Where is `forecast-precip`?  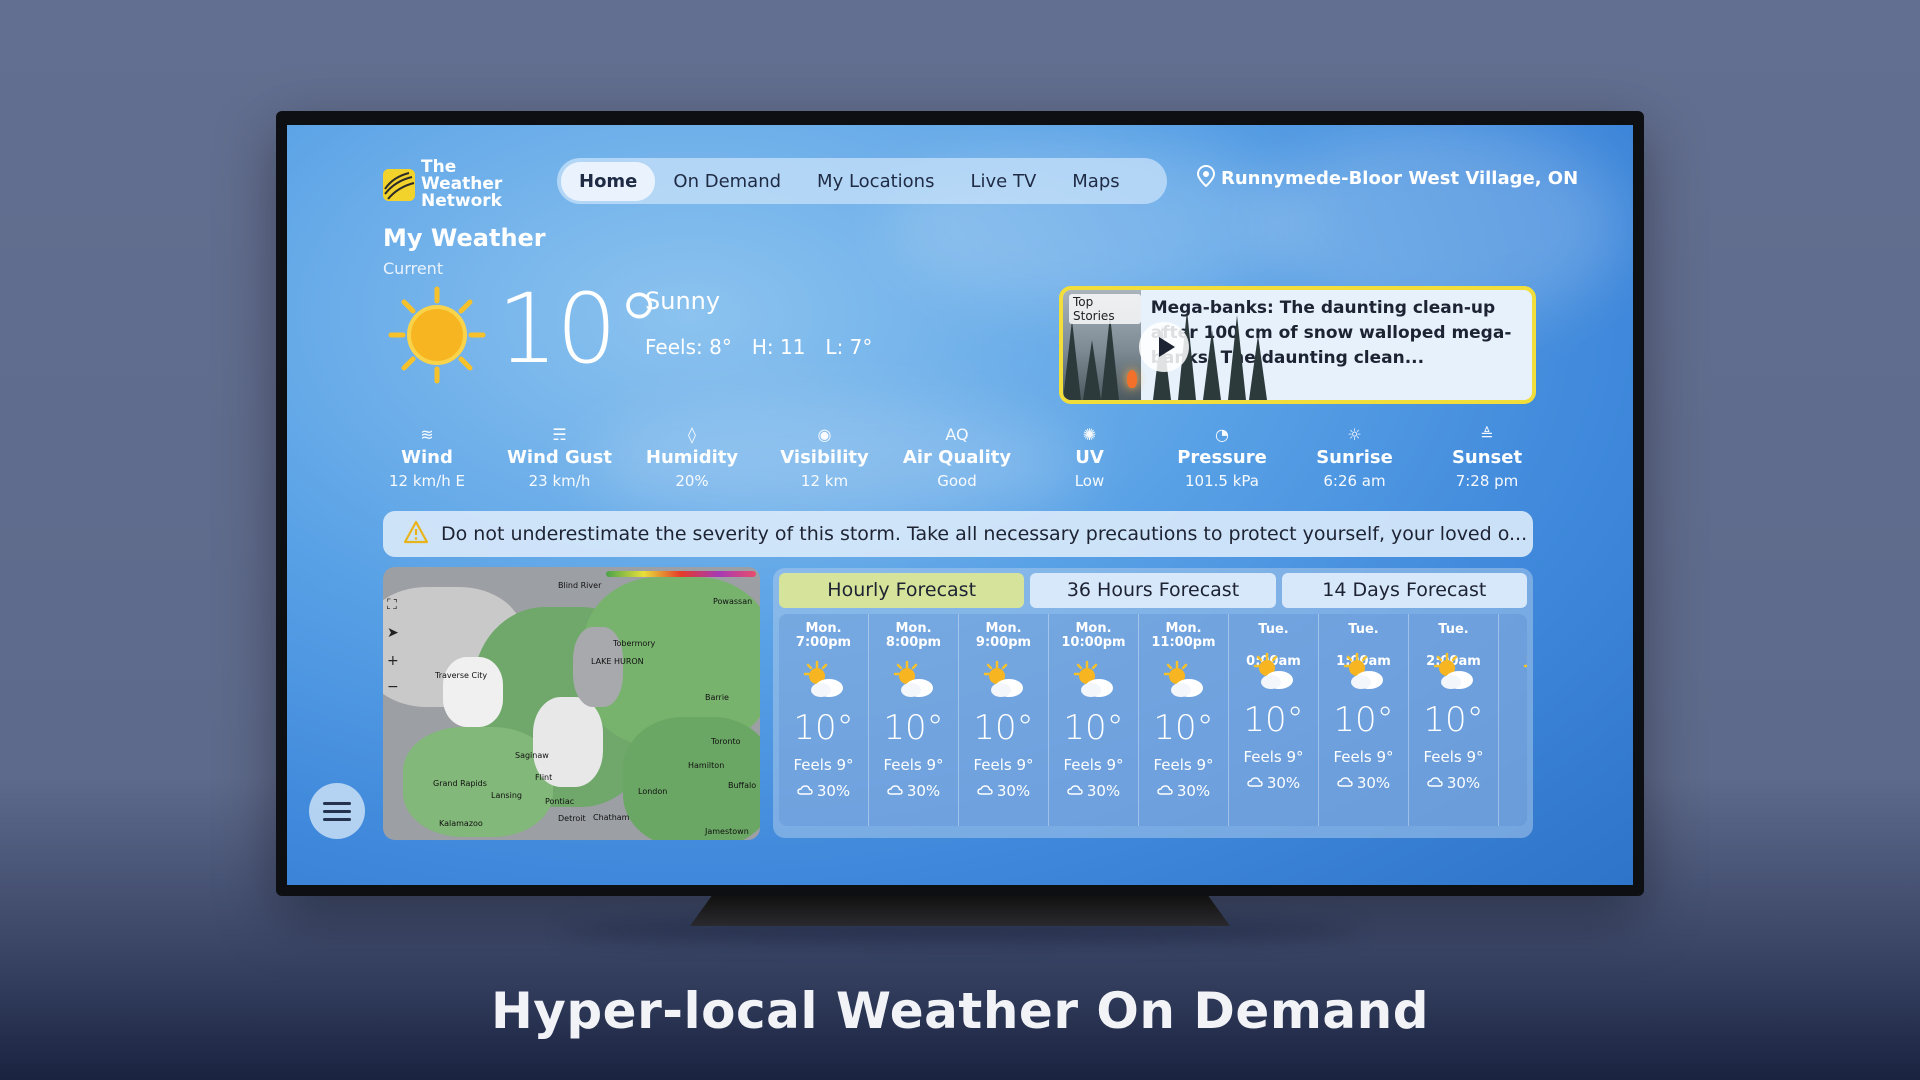 forecast-precip is located at coordinates (1513, 783).